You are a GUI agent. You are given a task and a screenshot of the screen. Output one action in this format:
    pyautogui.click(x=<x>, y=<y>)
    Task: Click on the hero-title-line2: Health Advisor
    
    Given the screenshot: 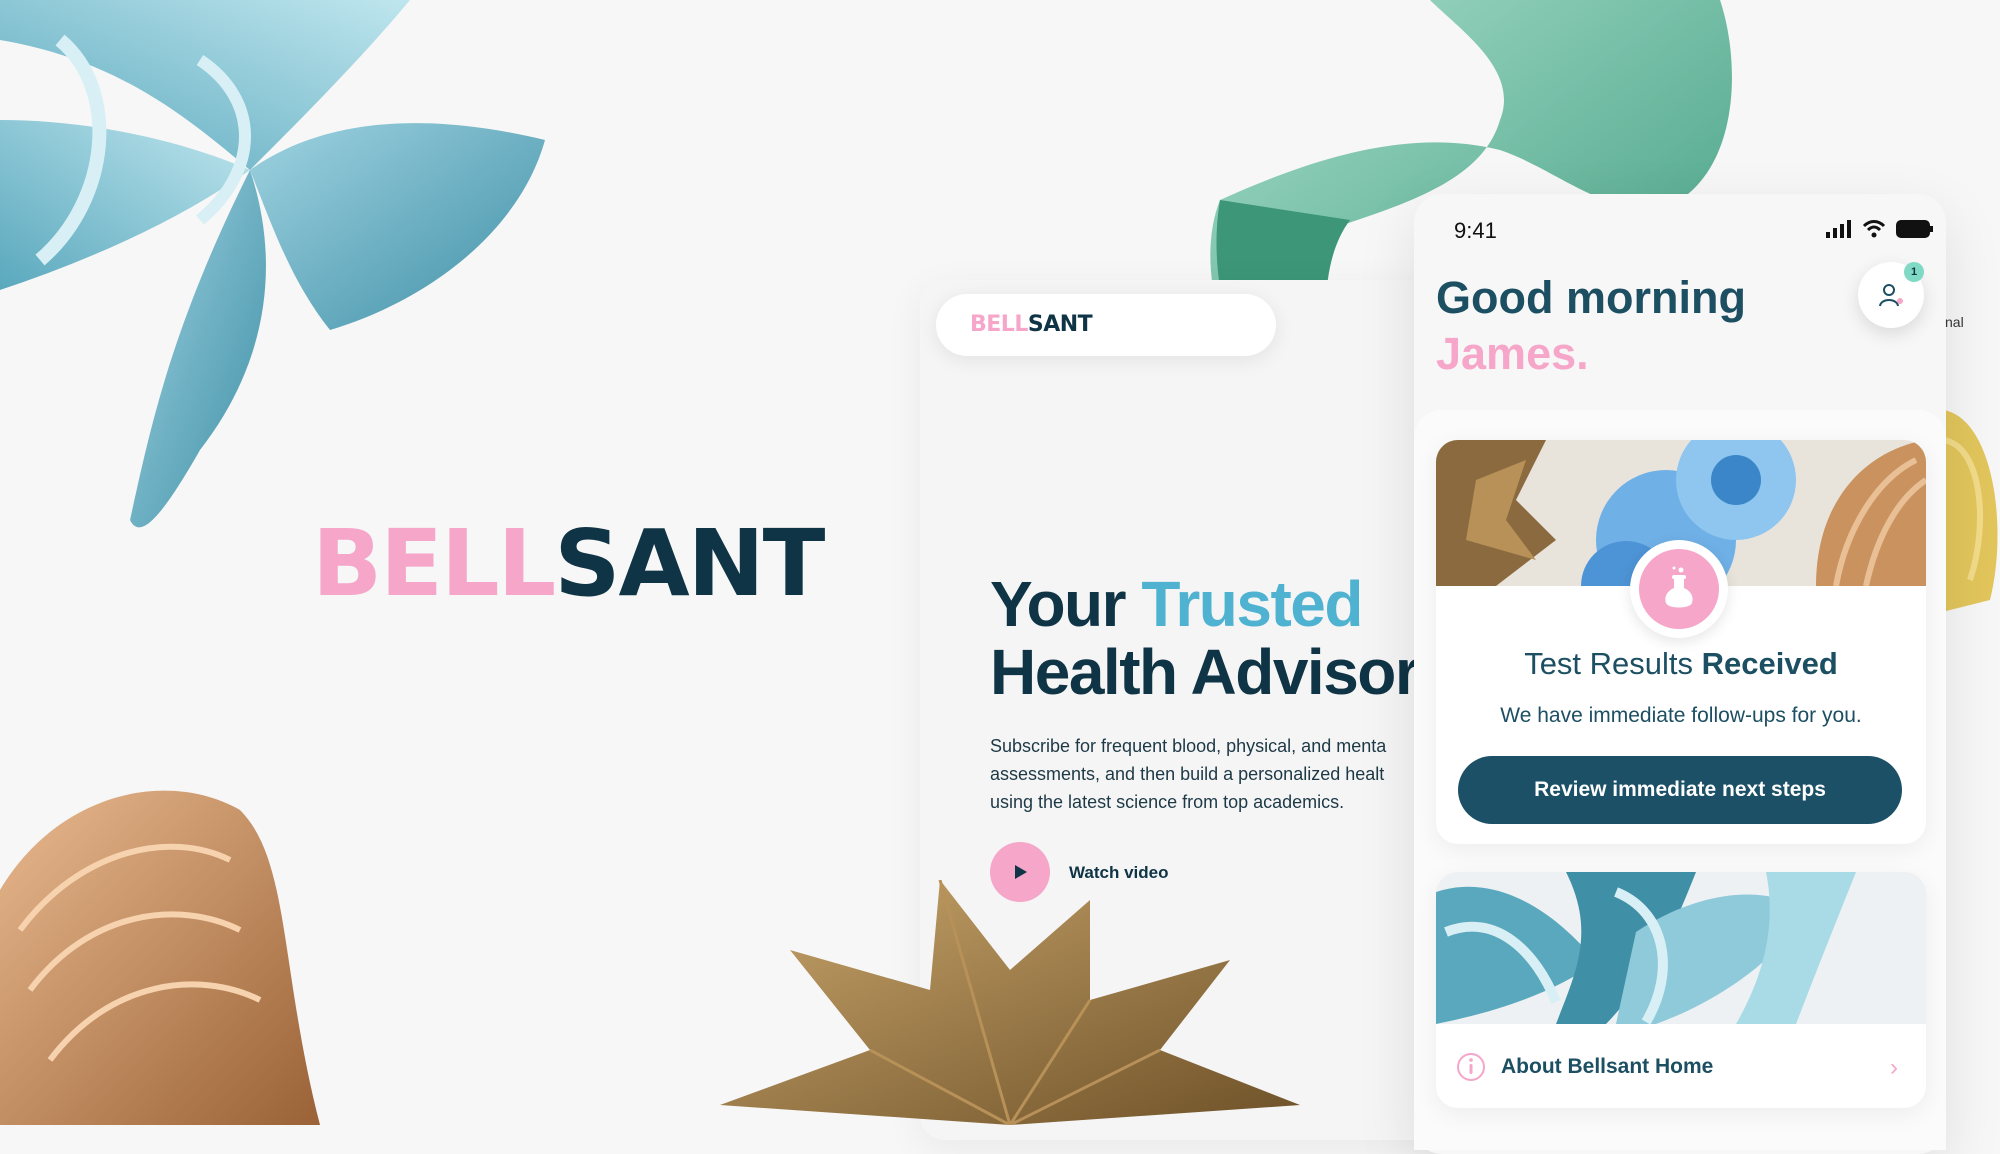 What is the action you would take?
    pyautogui.click(x=1205, y=672)
    